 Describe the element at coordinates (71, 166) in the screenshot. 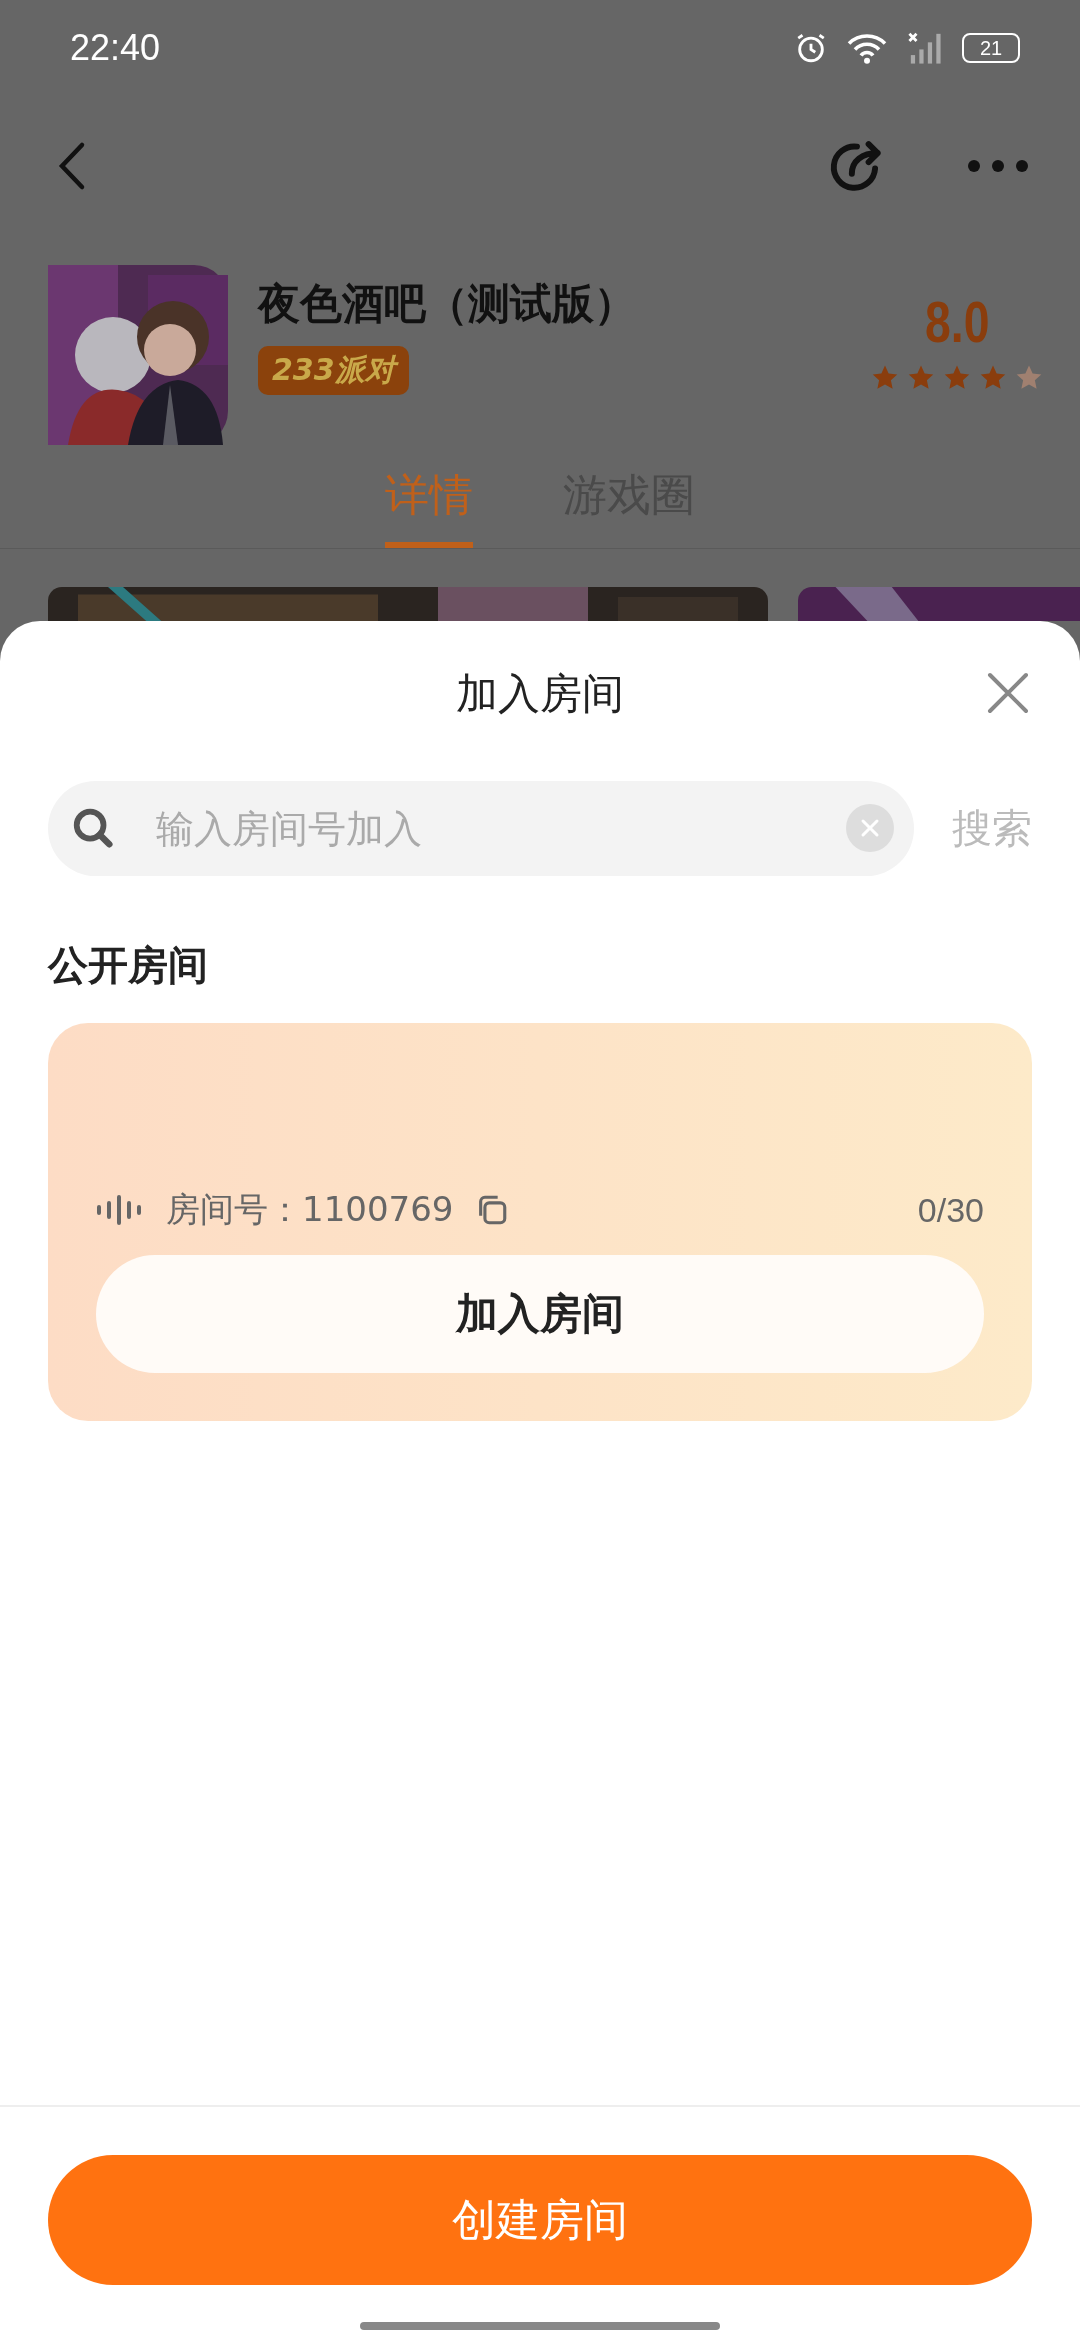

I see `back-icon` at that location.